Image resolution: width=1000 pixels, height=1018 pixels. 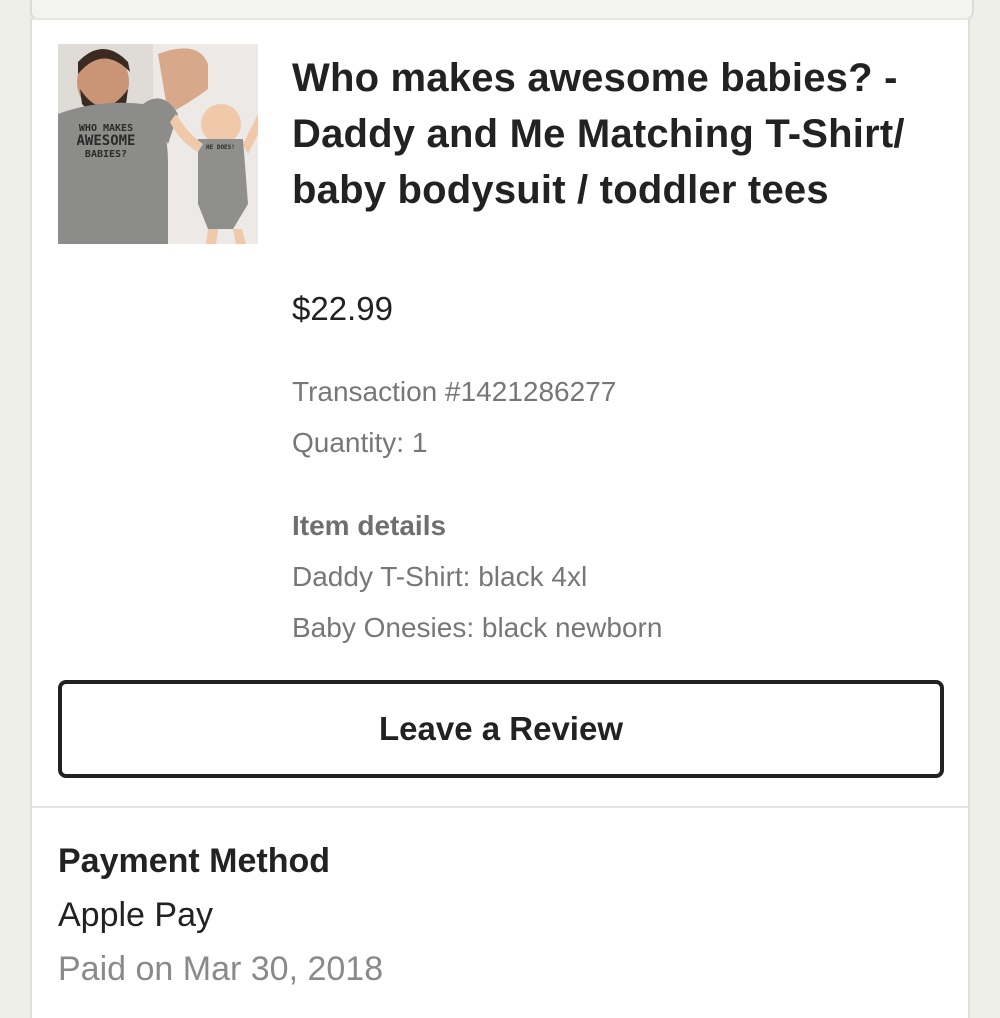 I want to click on paid-date: Paid on Mar 30, 2018, so click(x=221, y=969).